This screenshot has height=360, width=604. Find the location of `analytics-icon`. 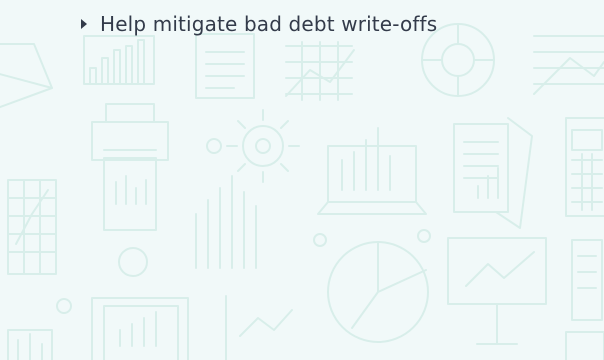

analytics-icon is located at coordinates (568, 65).